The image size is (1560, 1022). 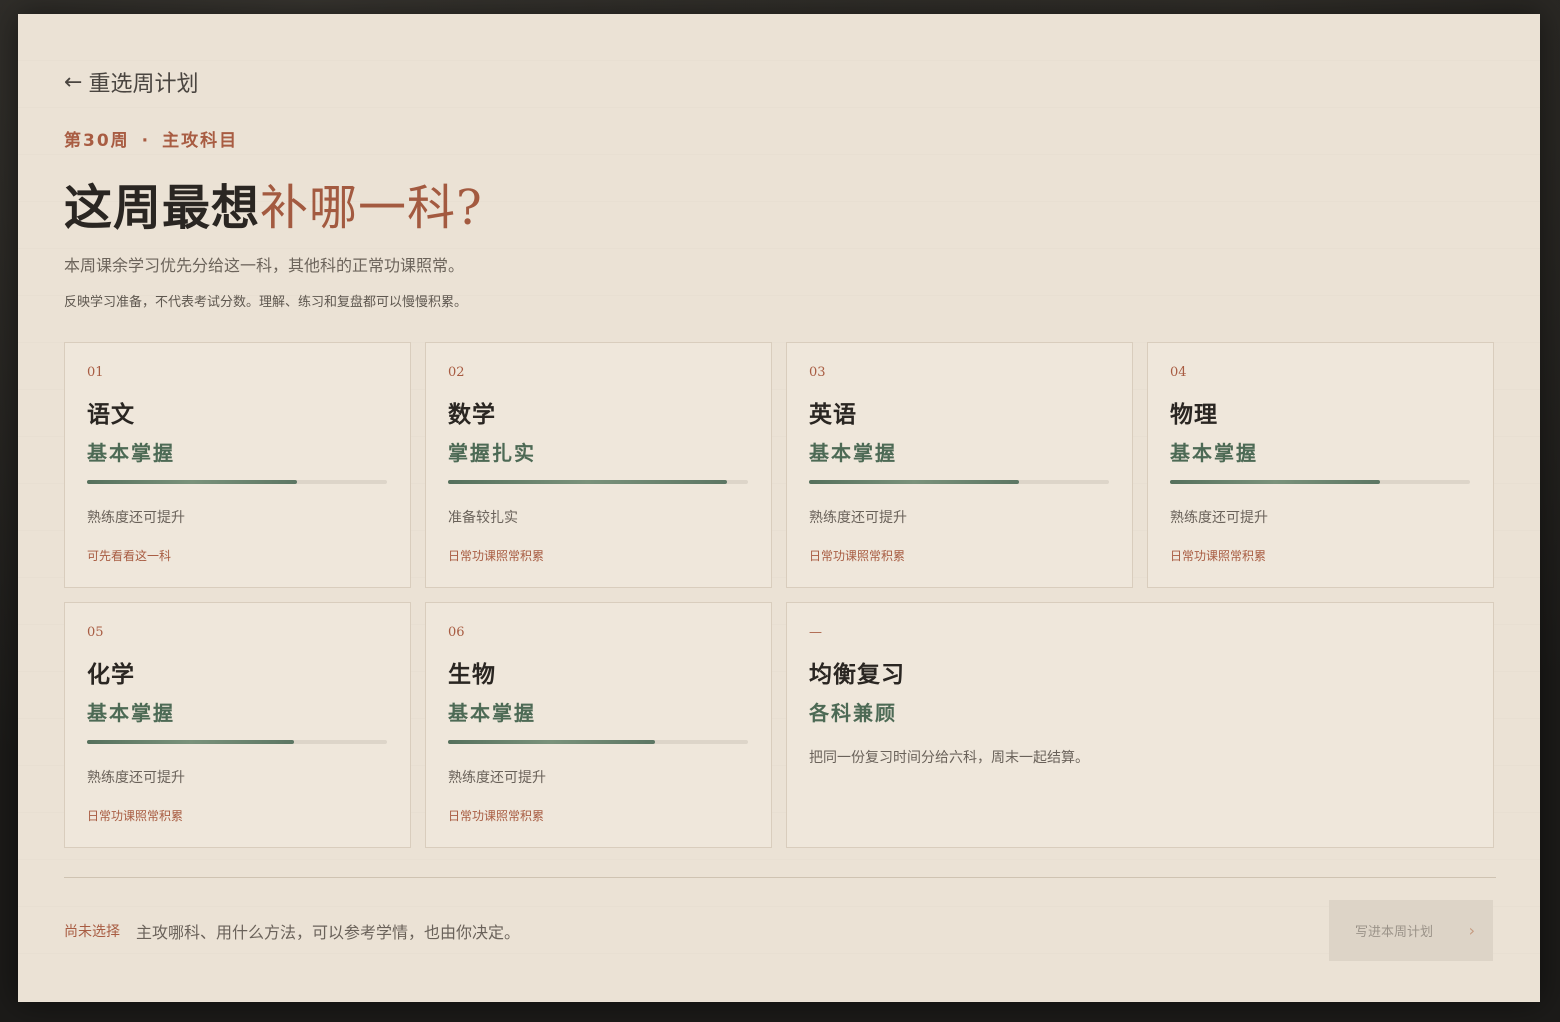 I want to click on chevron-right-icon: ›, so click(x=1471, y=930).